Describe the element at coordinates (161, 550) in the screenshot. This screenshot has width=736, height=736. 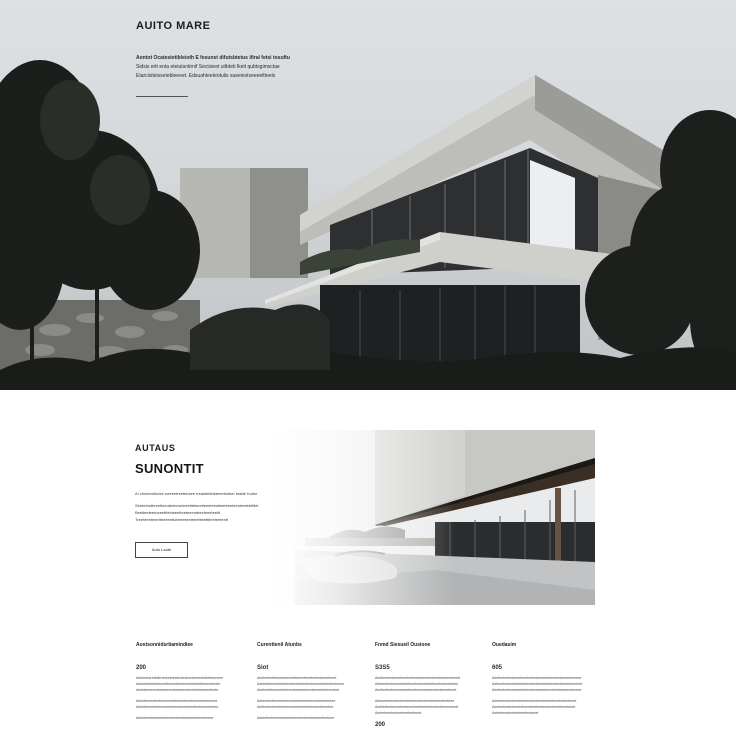
I see `feature-cta-button: Auto Laote` at that location.